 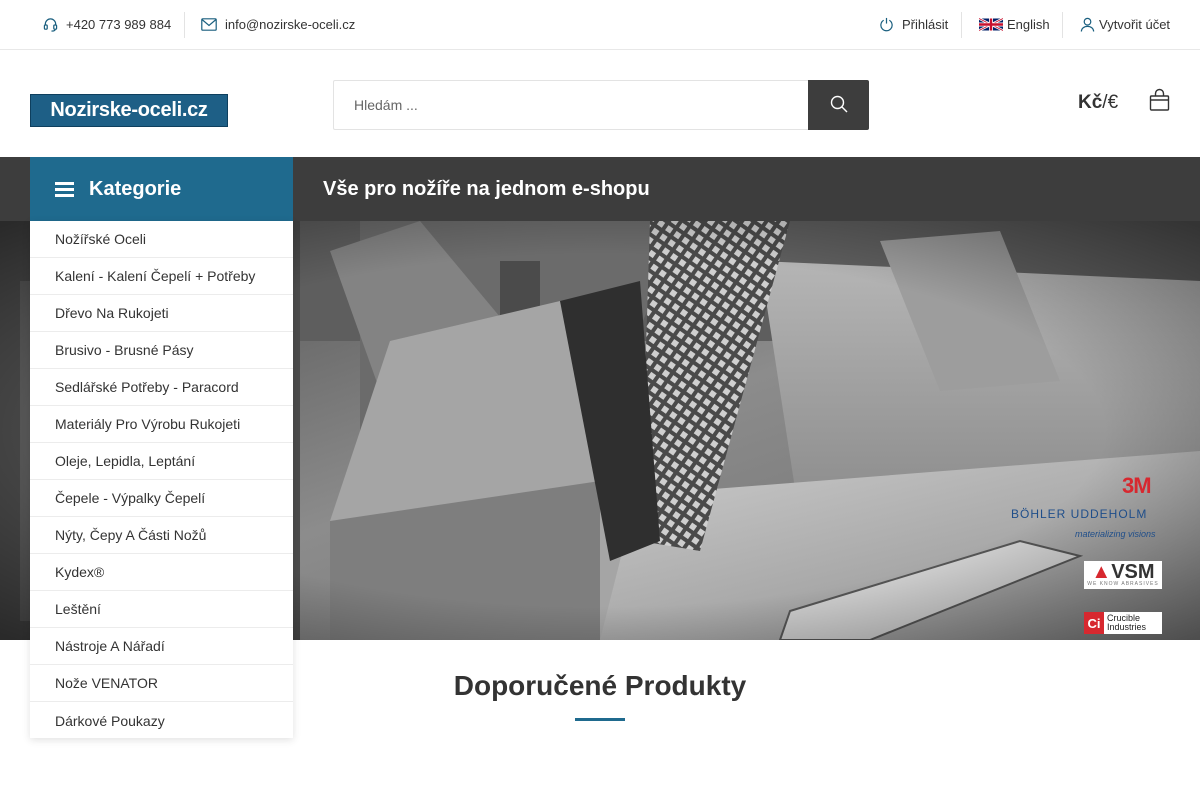 What do you see at coordinates (161, 683) in the screenshot?
I see `sidebar-category-item: Nože VENATOR` at bounding box center [161, 683].